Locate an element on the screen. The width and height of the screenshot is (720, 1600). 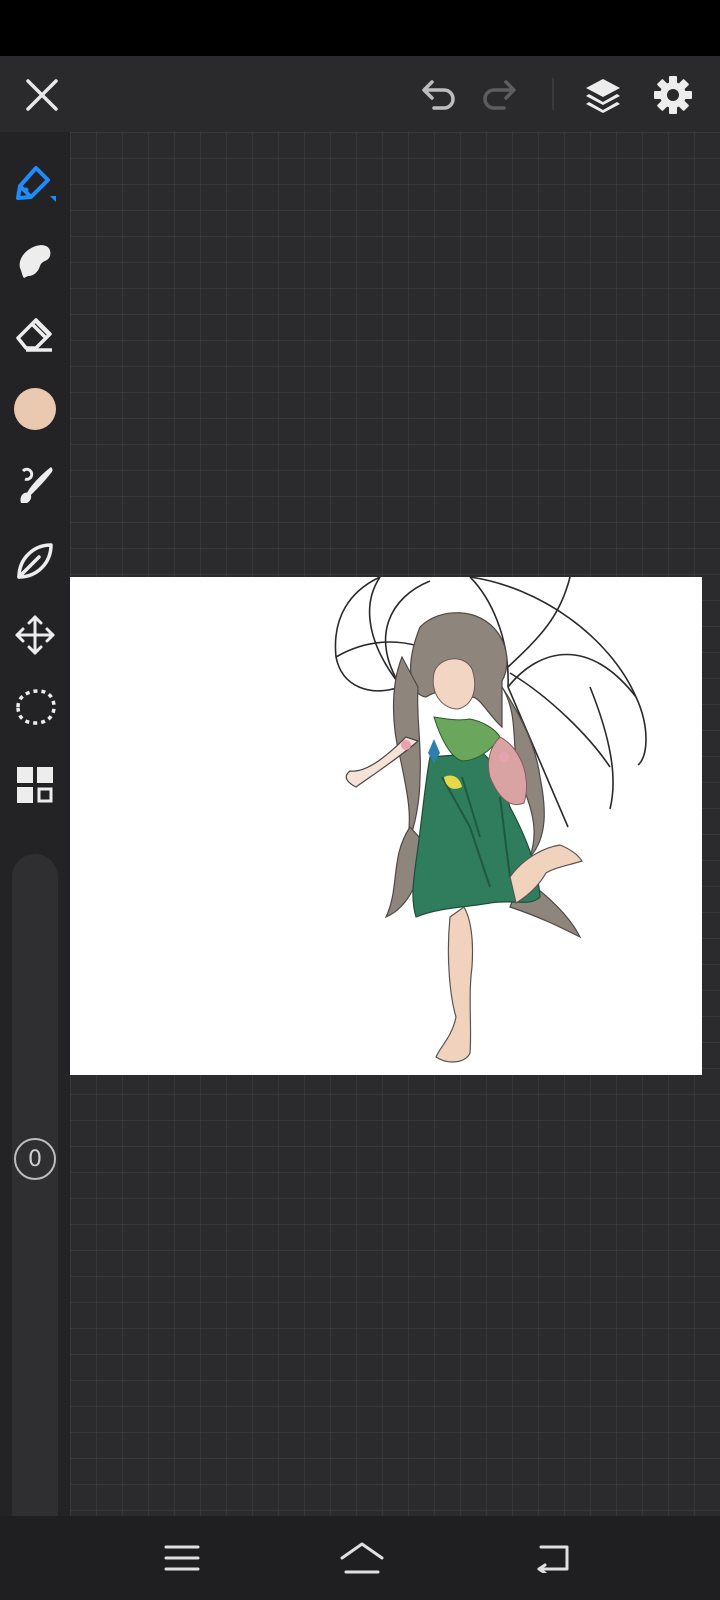
redo-button is located at coordinates (500, 95).